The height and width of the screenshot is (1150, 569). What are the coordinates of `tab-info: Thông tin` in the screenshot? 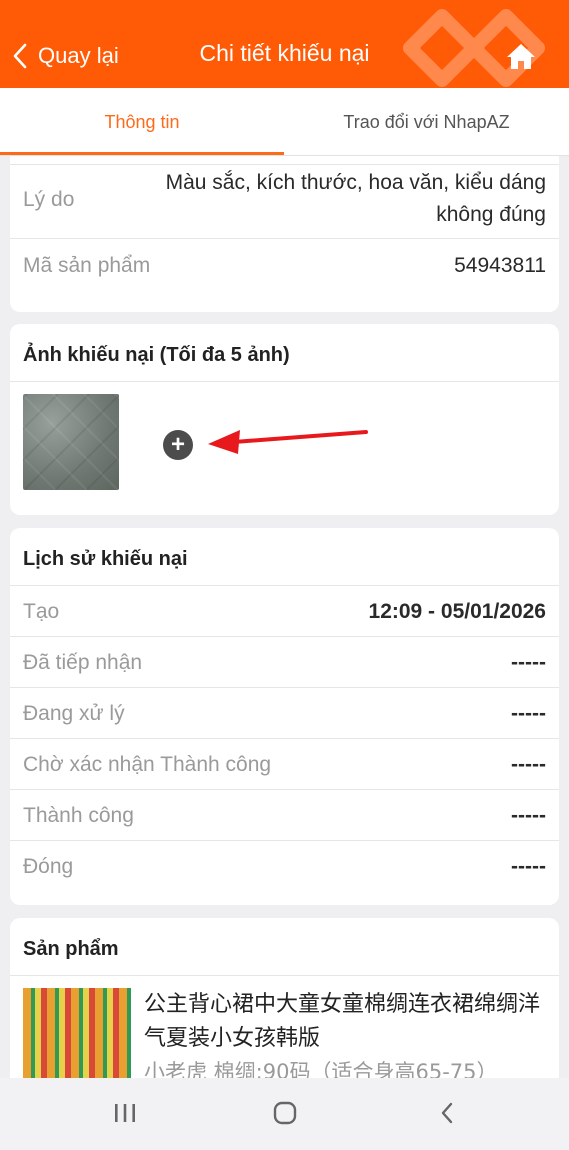 It's located at (142, 122).